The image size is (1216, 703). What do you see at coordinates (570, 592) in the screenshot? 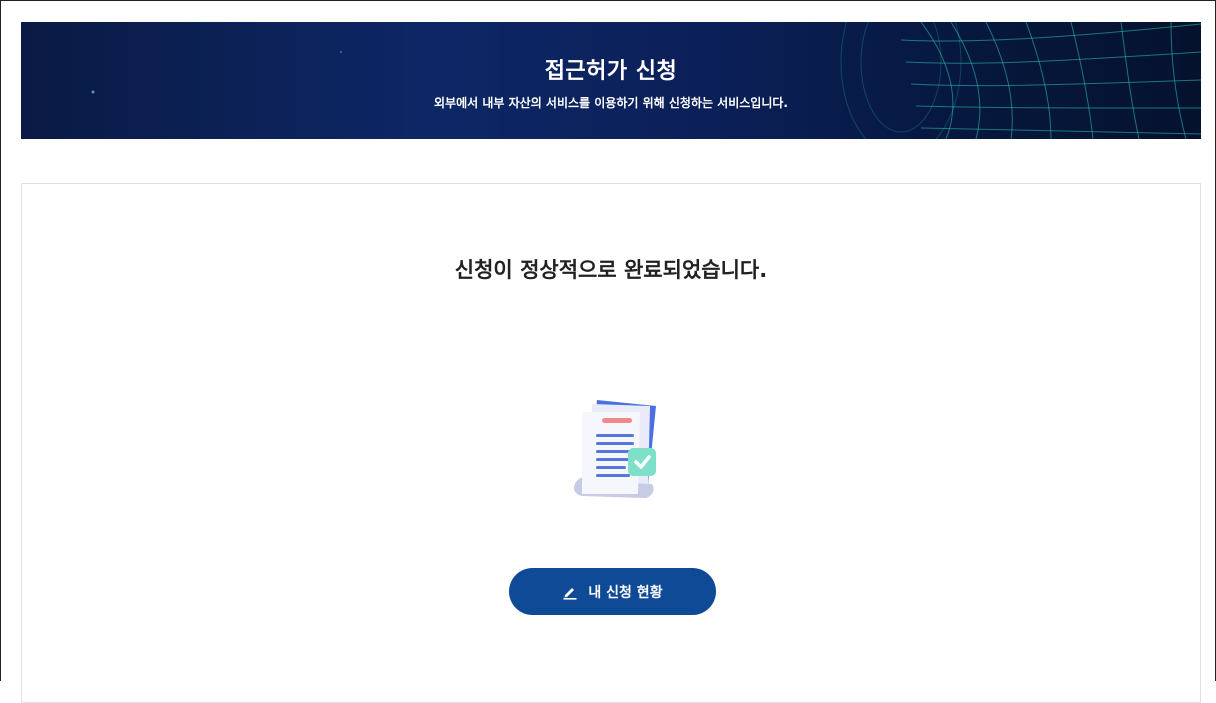
I see `pencil-icon` at bounding box center [570, 592].